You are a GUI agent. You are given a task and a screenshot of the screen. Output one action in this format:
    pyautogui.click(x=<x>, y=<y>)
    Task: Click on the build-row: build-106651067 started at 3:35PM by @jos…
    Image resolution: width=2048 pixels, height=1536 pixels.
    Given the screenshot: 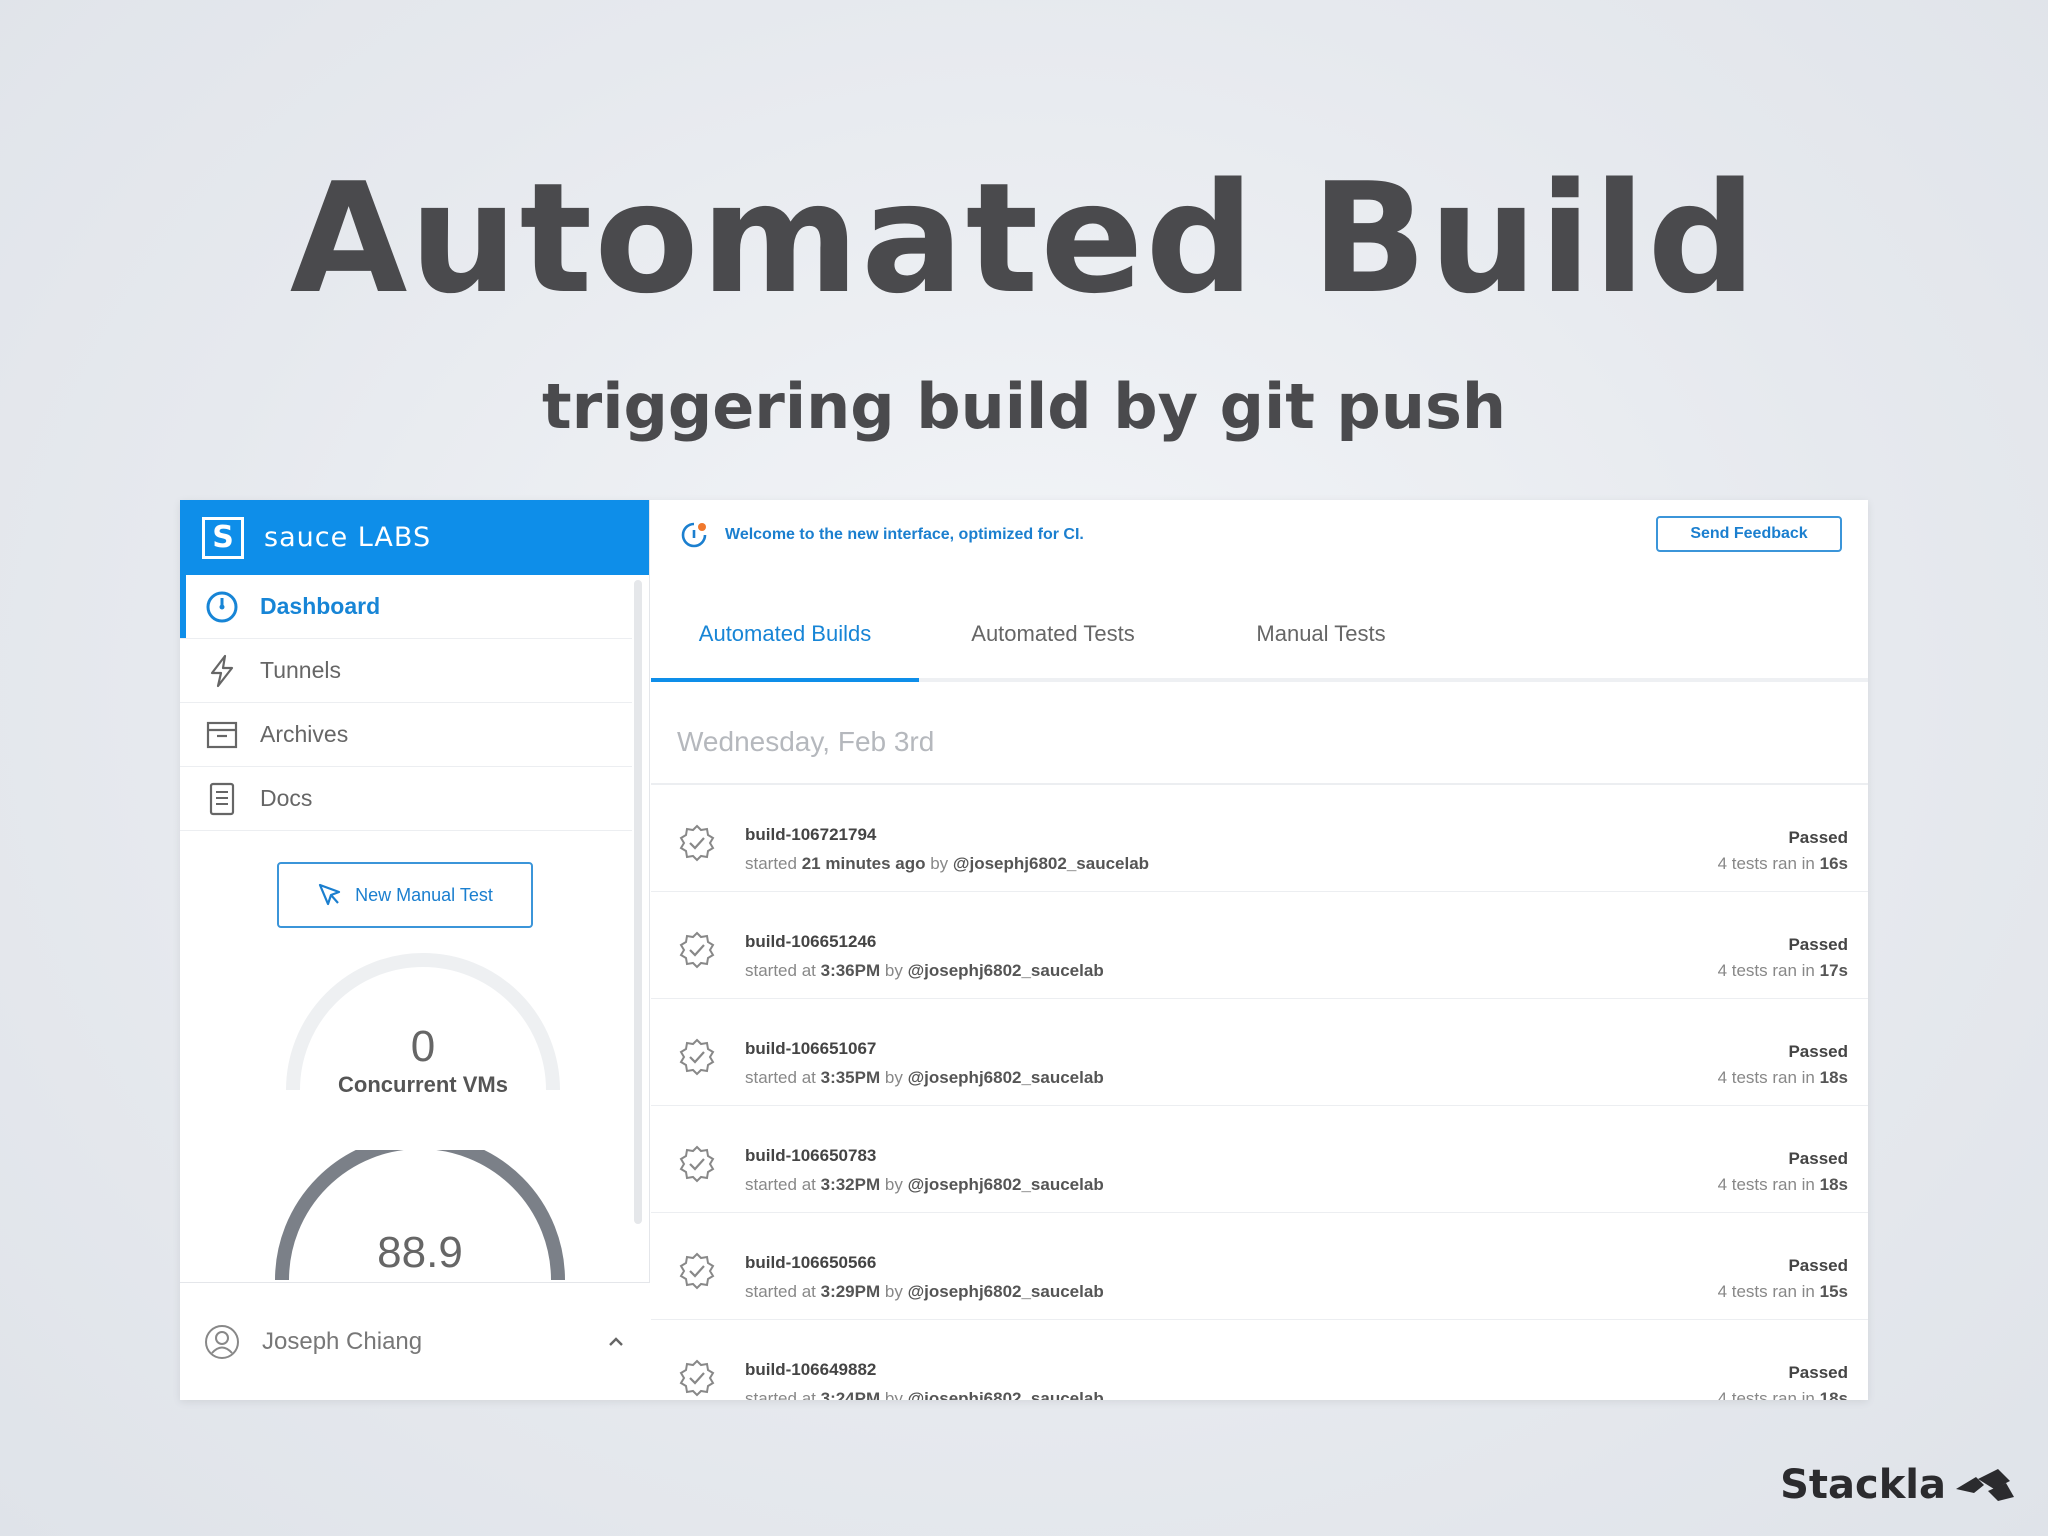 What is the action you would take?
    pyautogui.click(x=1259, y=1052)
    